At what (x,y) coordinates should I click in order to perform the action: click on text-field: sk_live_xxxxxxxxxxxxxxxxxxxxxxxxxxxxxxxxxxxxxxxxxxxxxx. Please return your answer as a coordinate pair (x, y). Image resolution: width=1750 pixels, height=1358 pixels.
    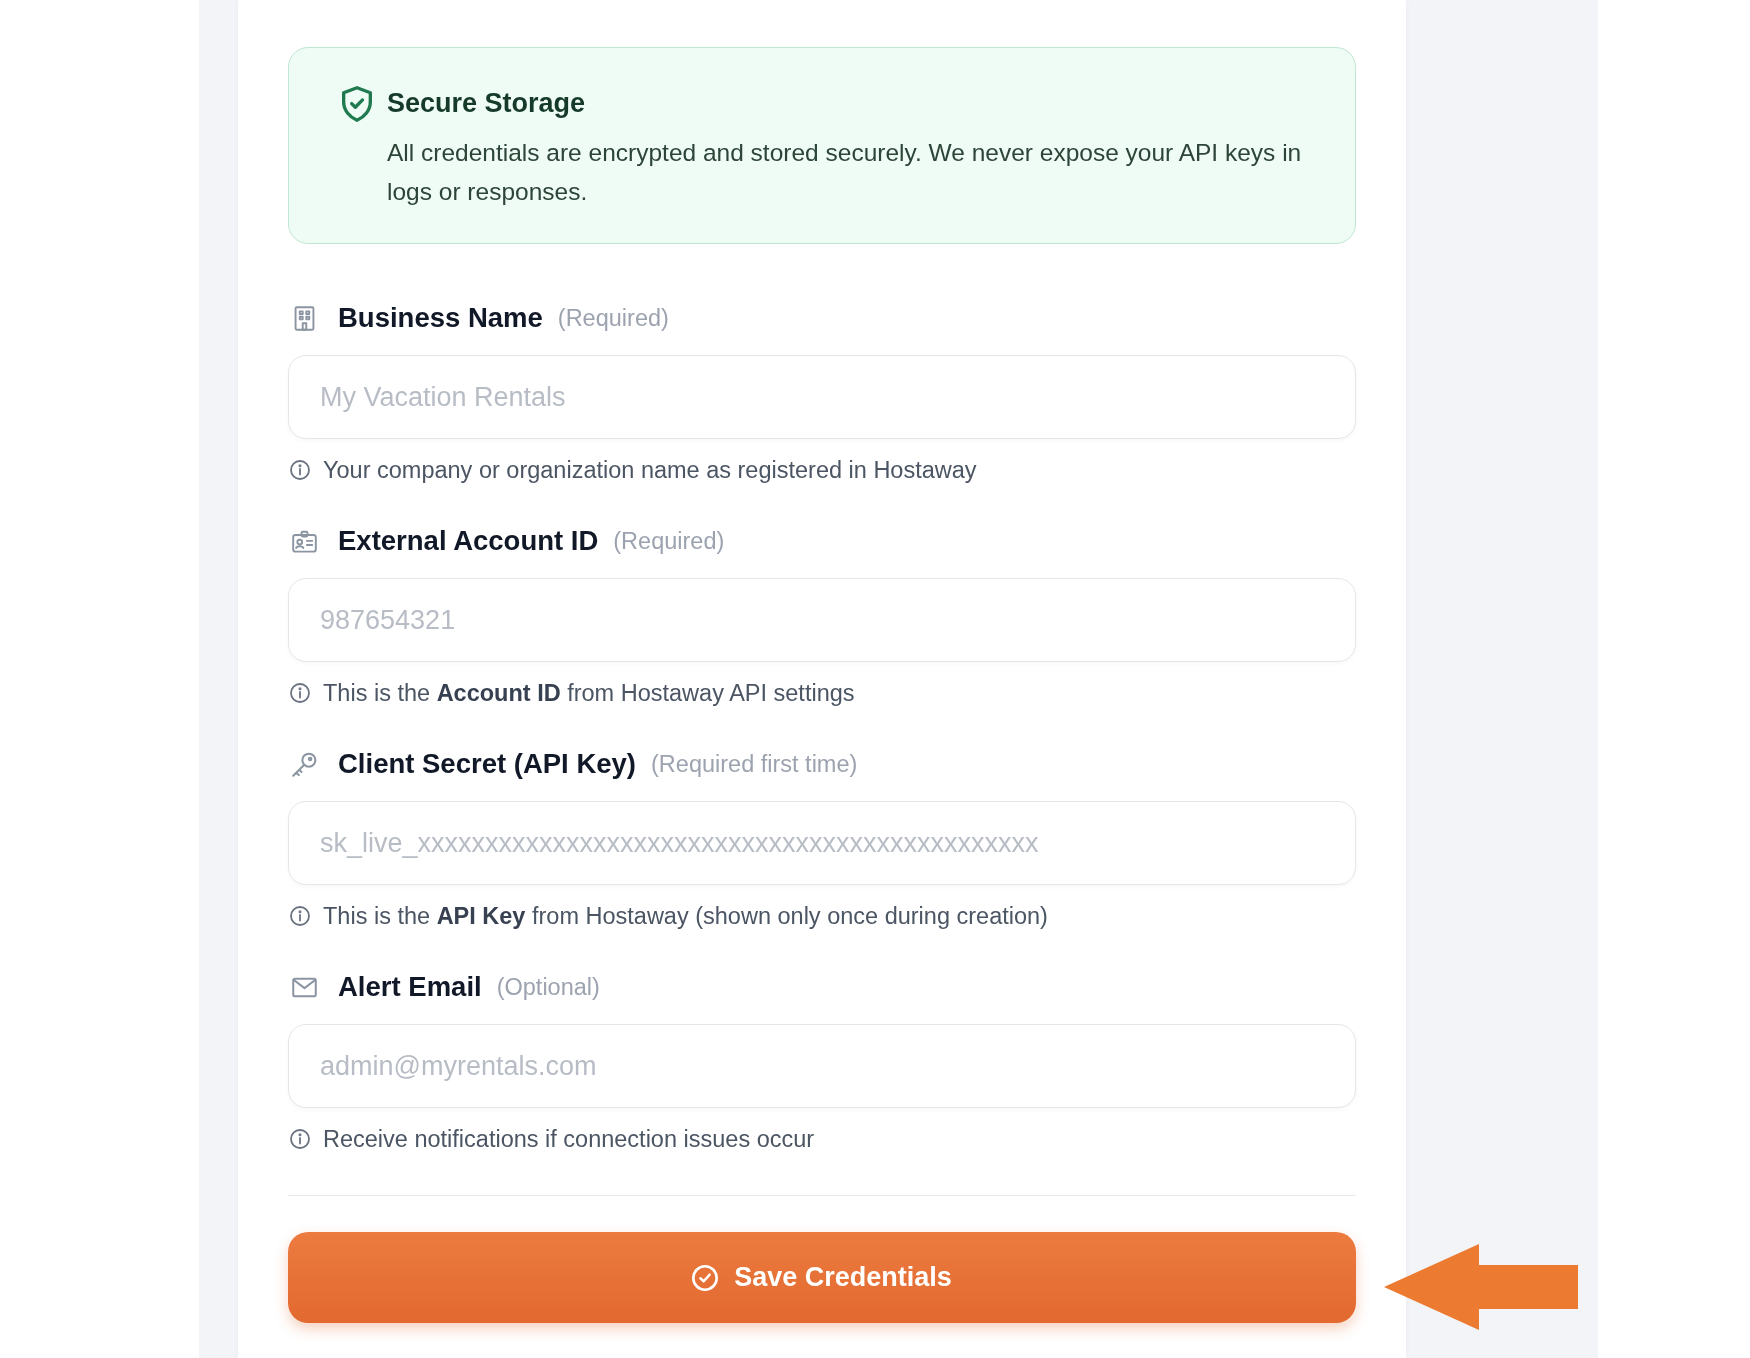
    Looking at the image, I should click on (822, 843).